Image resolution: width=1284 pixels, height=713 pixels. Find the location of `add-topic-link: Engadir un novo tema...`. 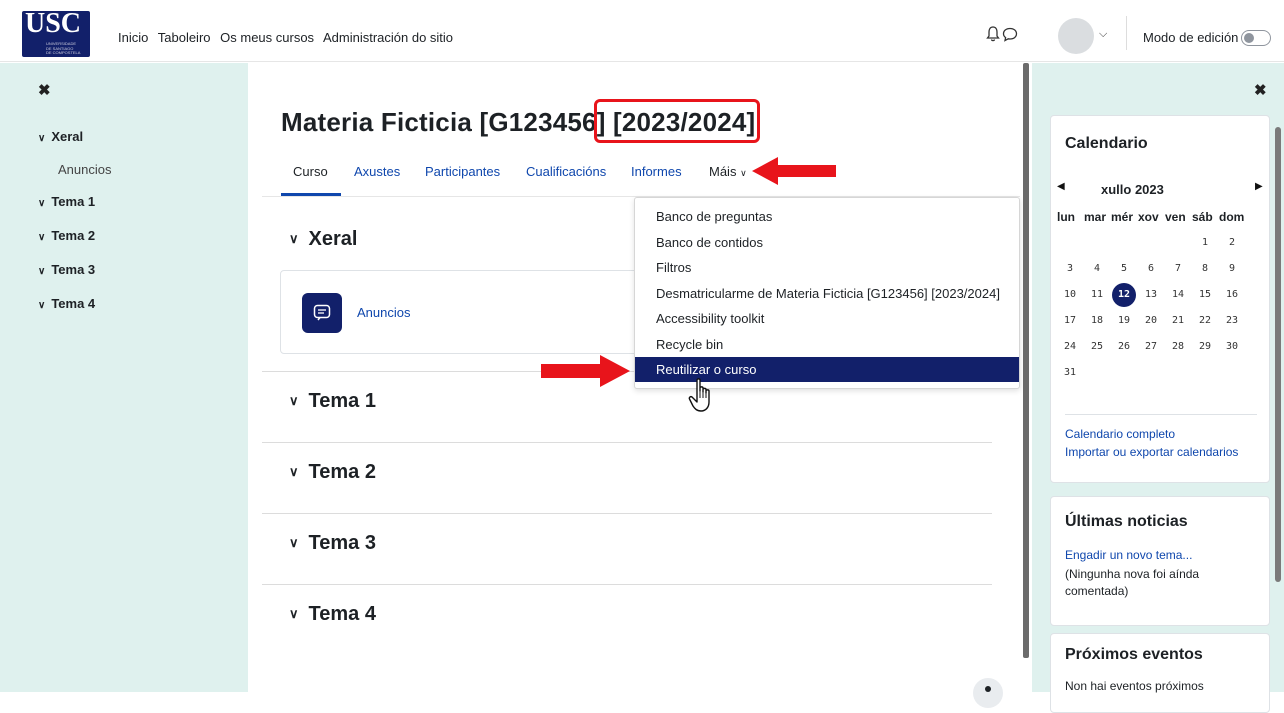

add-topic-link: Engadir un novo tema... is located at coordinates (1128, 555).